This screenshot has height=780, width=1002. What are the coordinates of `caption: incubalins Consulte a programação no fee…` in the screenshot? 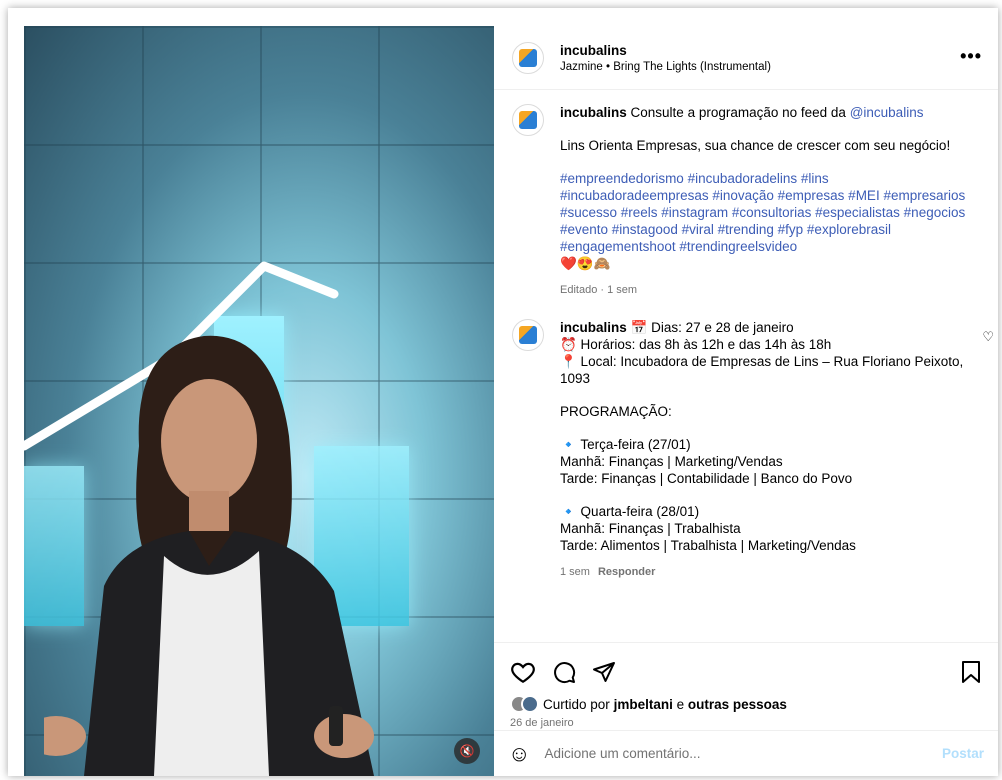 It's located at (746, 194).